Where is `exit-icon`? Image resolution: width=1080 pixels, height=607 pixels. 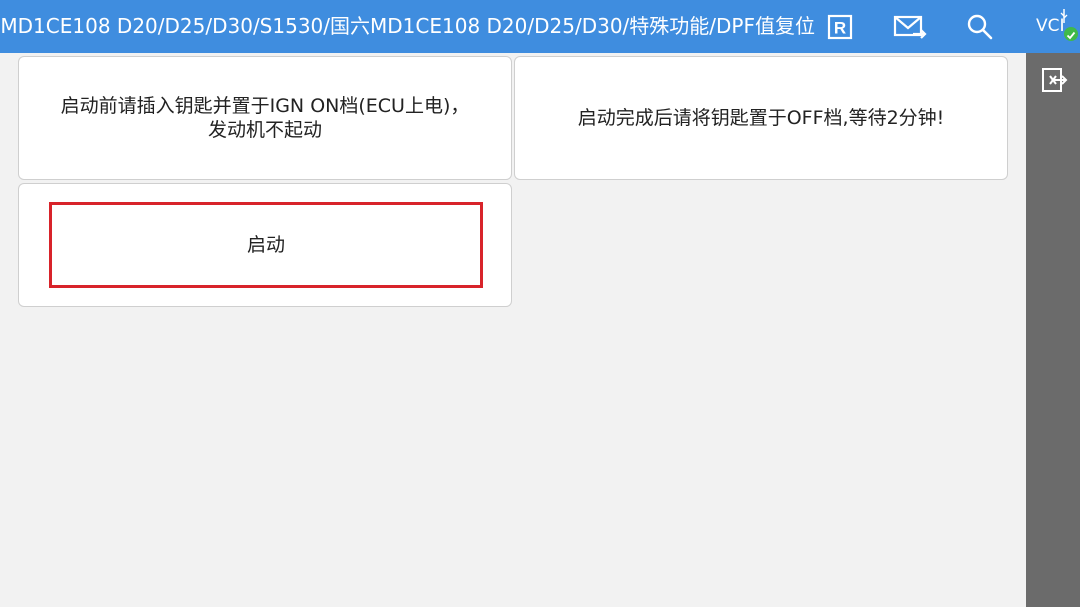
exit-icon is located at coordinates (1055, 80).